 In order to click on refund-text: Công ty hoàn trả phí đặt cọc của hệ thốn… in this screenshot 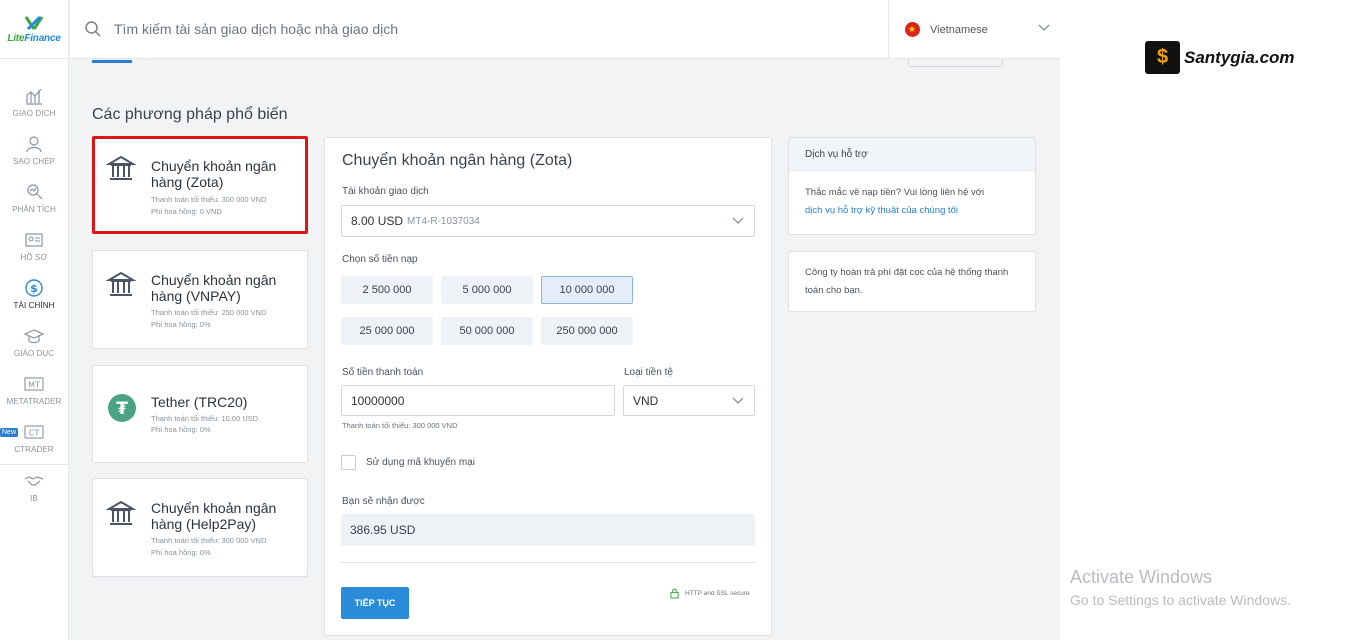, I will do `click(907, 281)`.